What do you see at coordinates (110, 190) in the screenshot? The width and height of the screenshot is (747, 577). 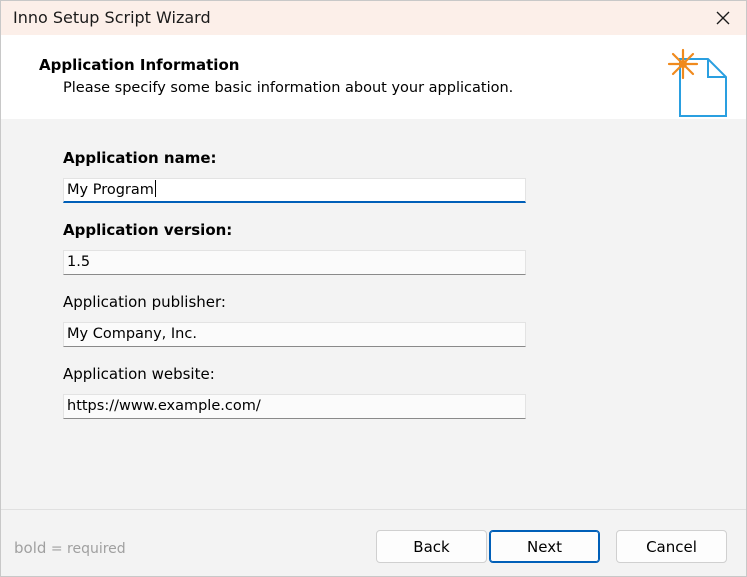 I see `app-name-value: My Program` at bounding box center [110, 190].